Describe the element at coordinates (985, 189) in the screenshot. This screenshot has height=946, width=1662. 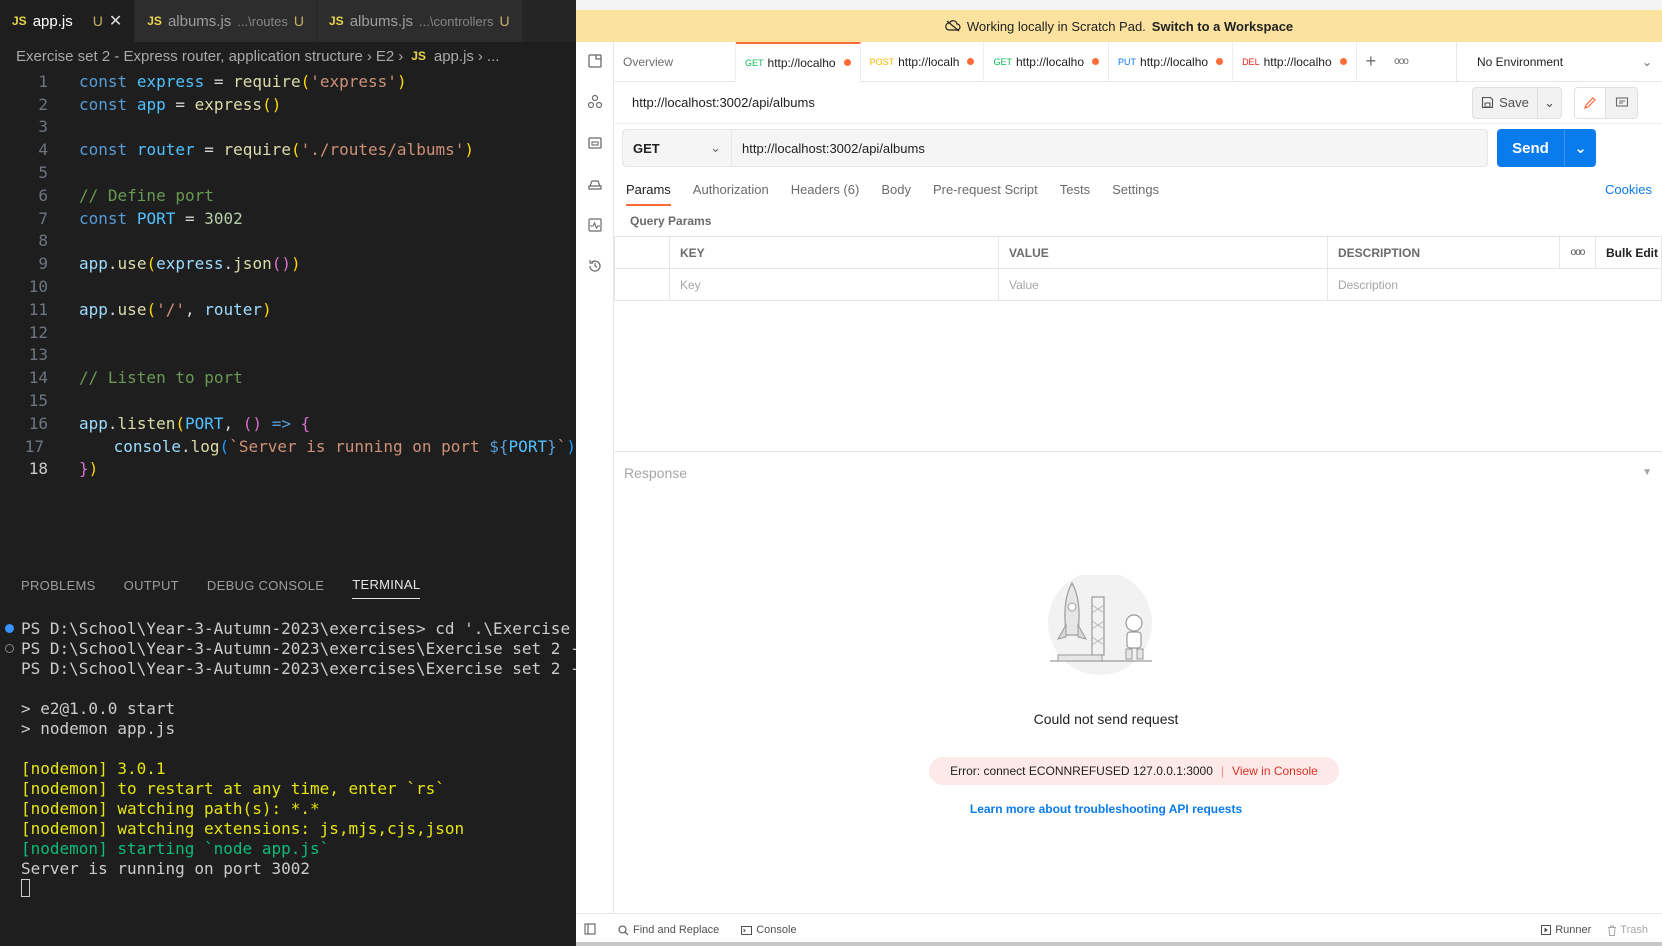
I see `tab-pre-request-script: Pre-request Script` at that location.